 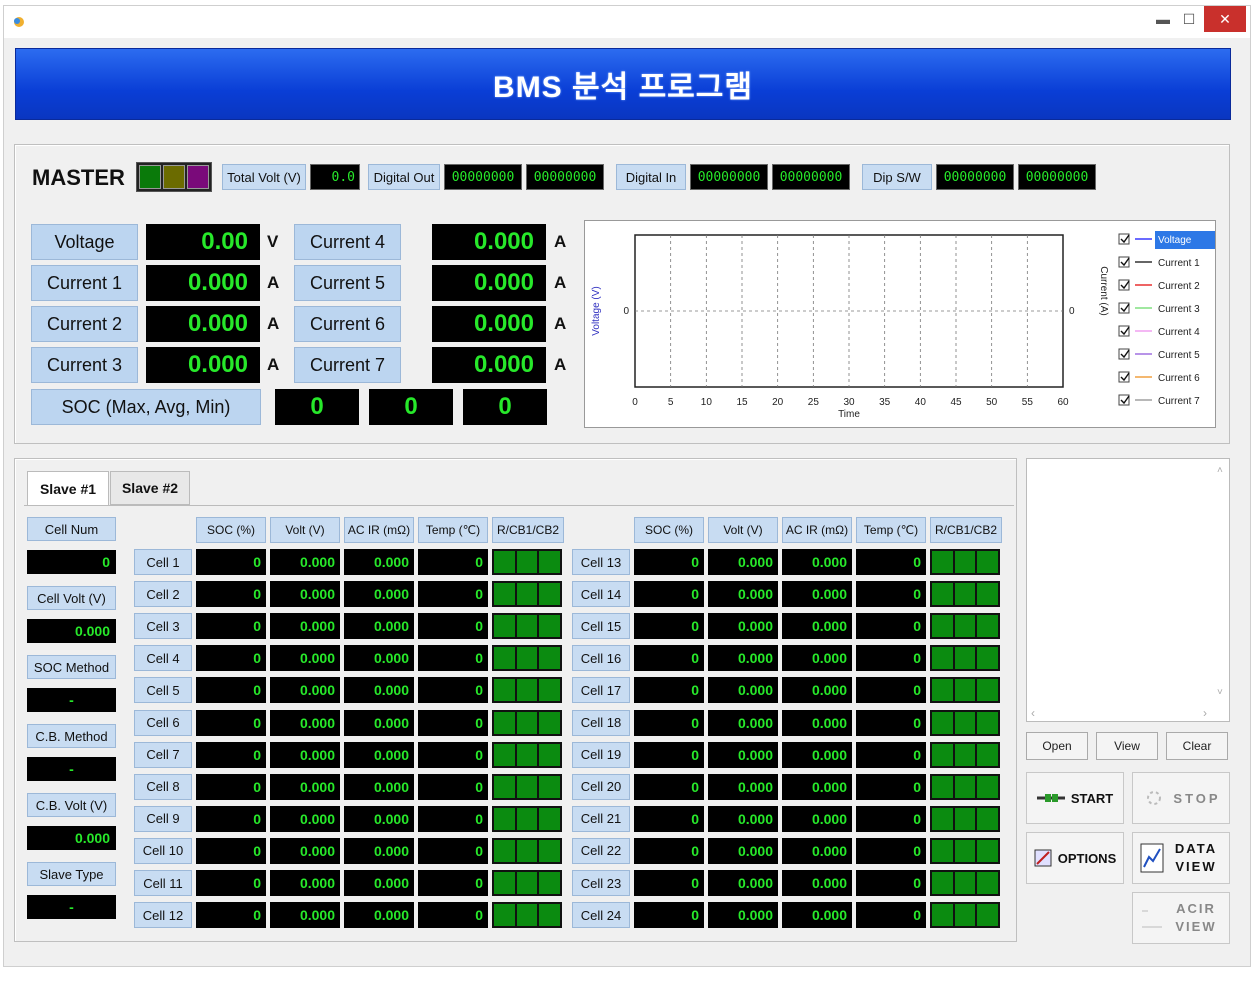 What do you see at coordinates (811, 177) in the screenshot?
I see `digital-in-value-2: 00000000` at bounding box center [811, 177].